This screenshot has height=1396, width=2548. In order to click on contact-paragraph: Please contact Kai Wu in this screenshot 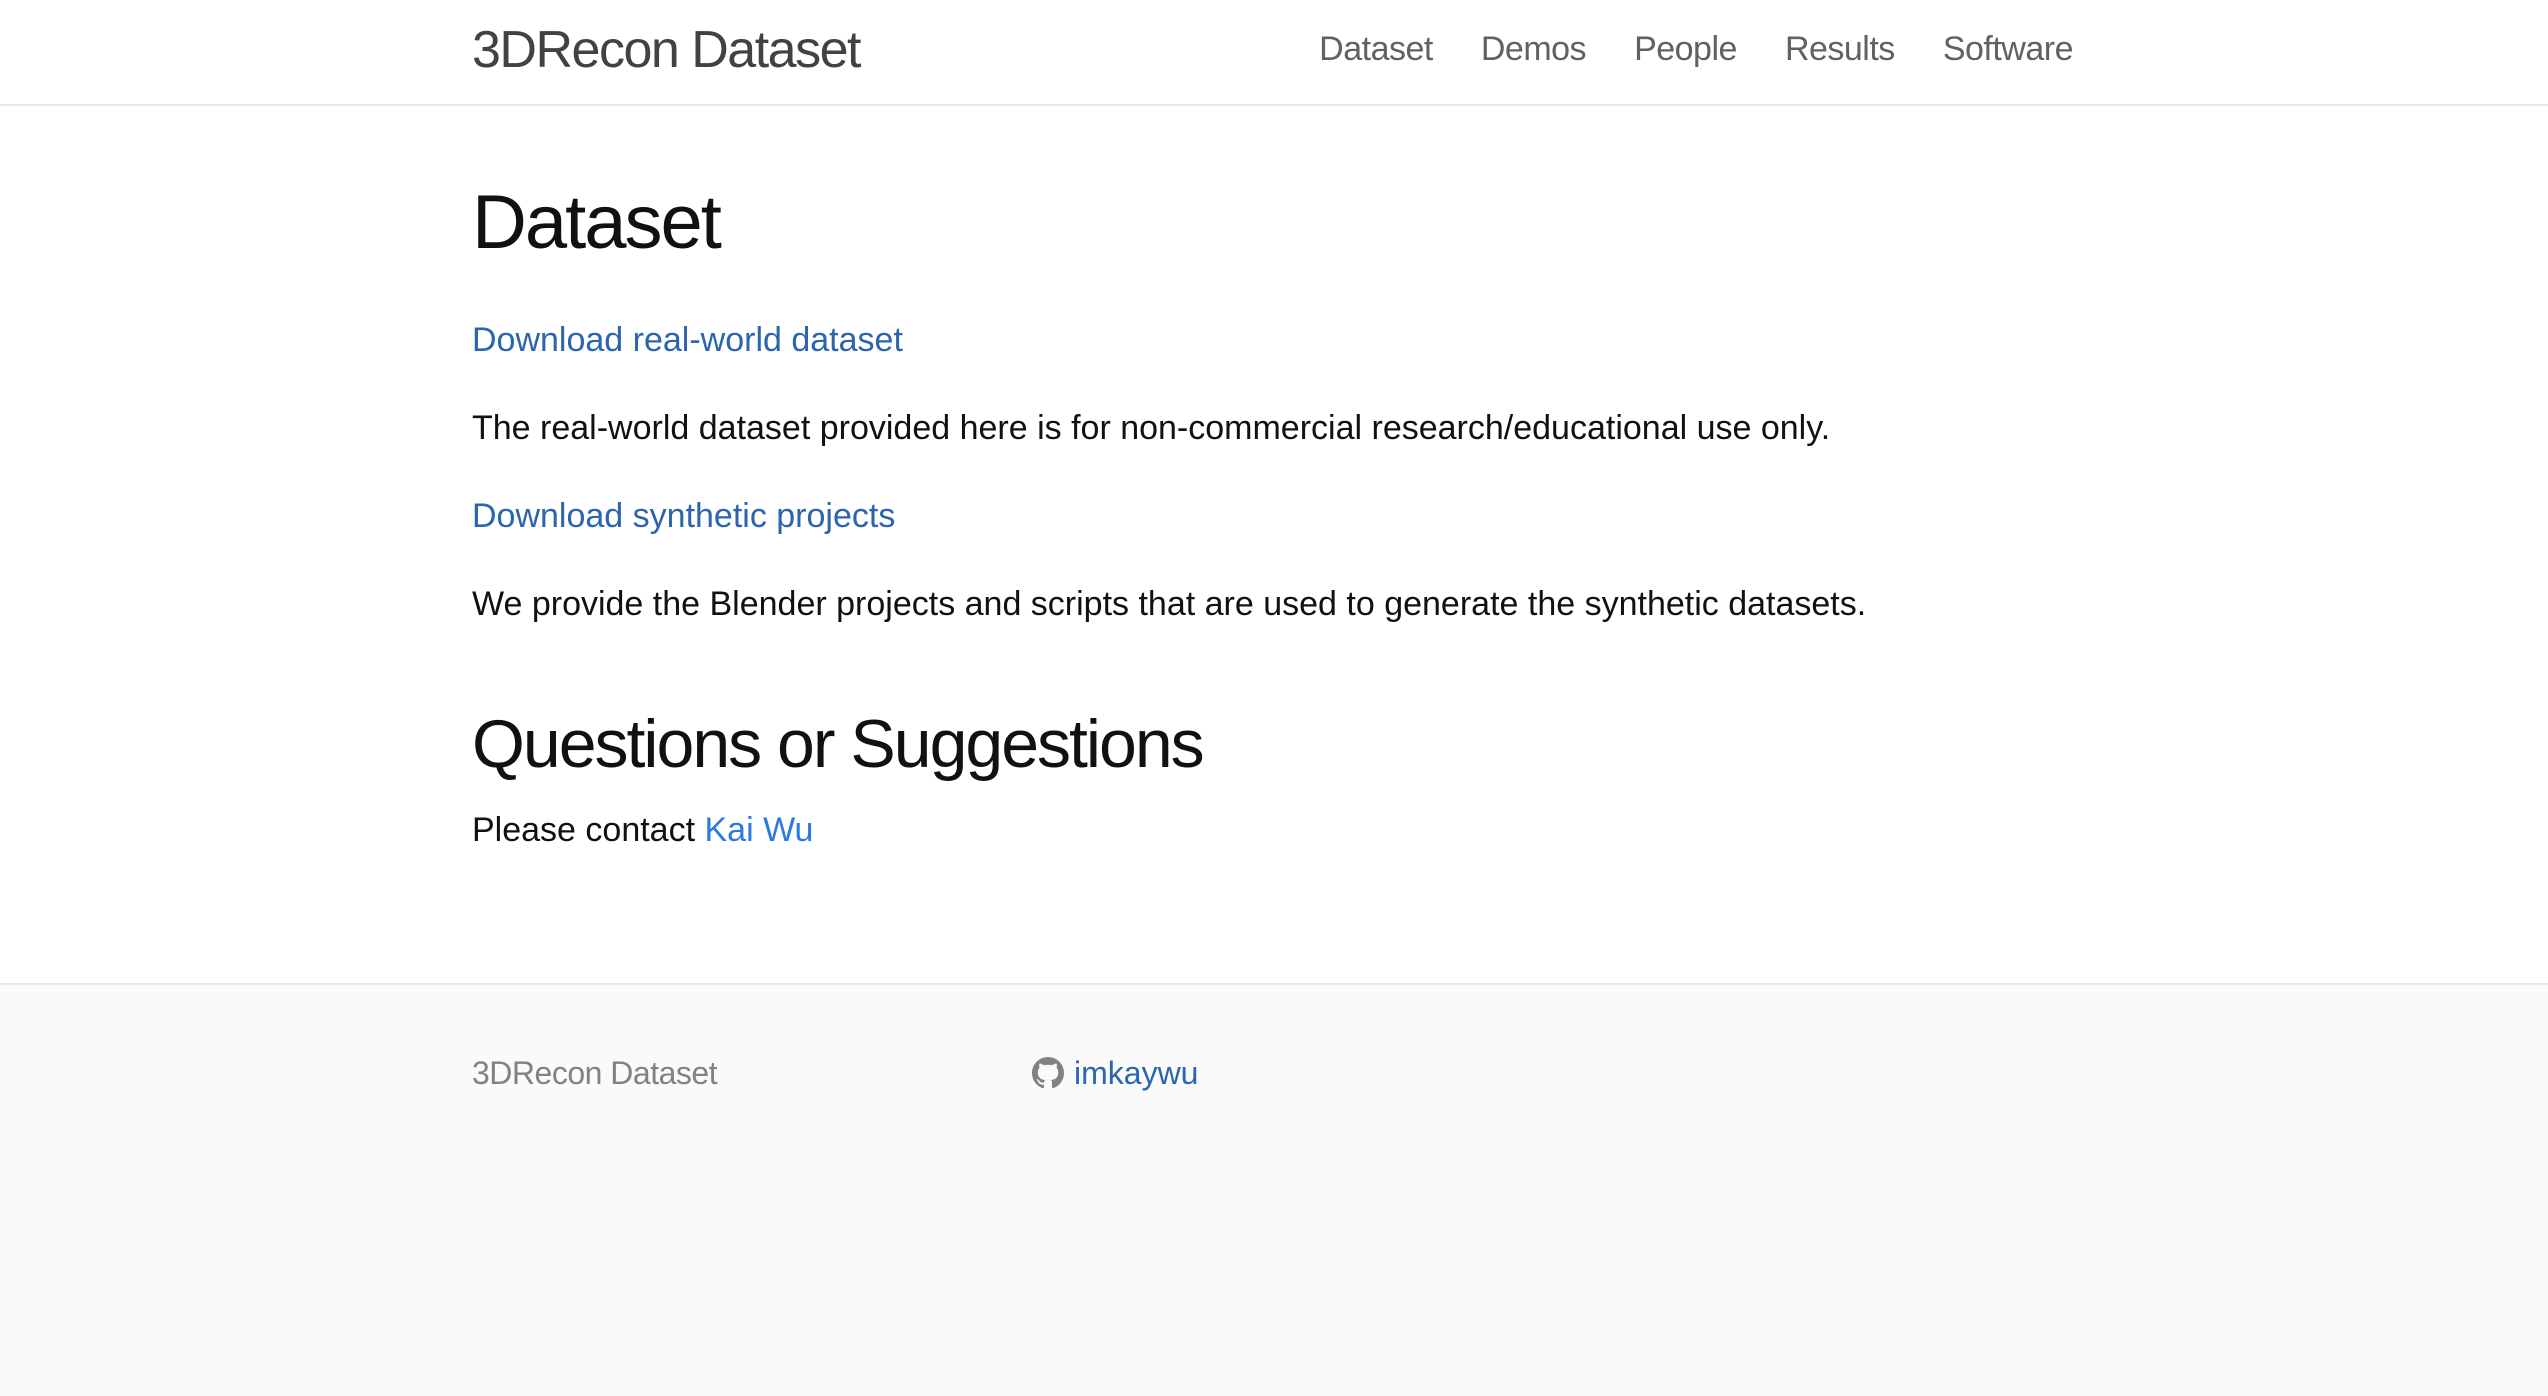, I will do `click(642, 830)`.